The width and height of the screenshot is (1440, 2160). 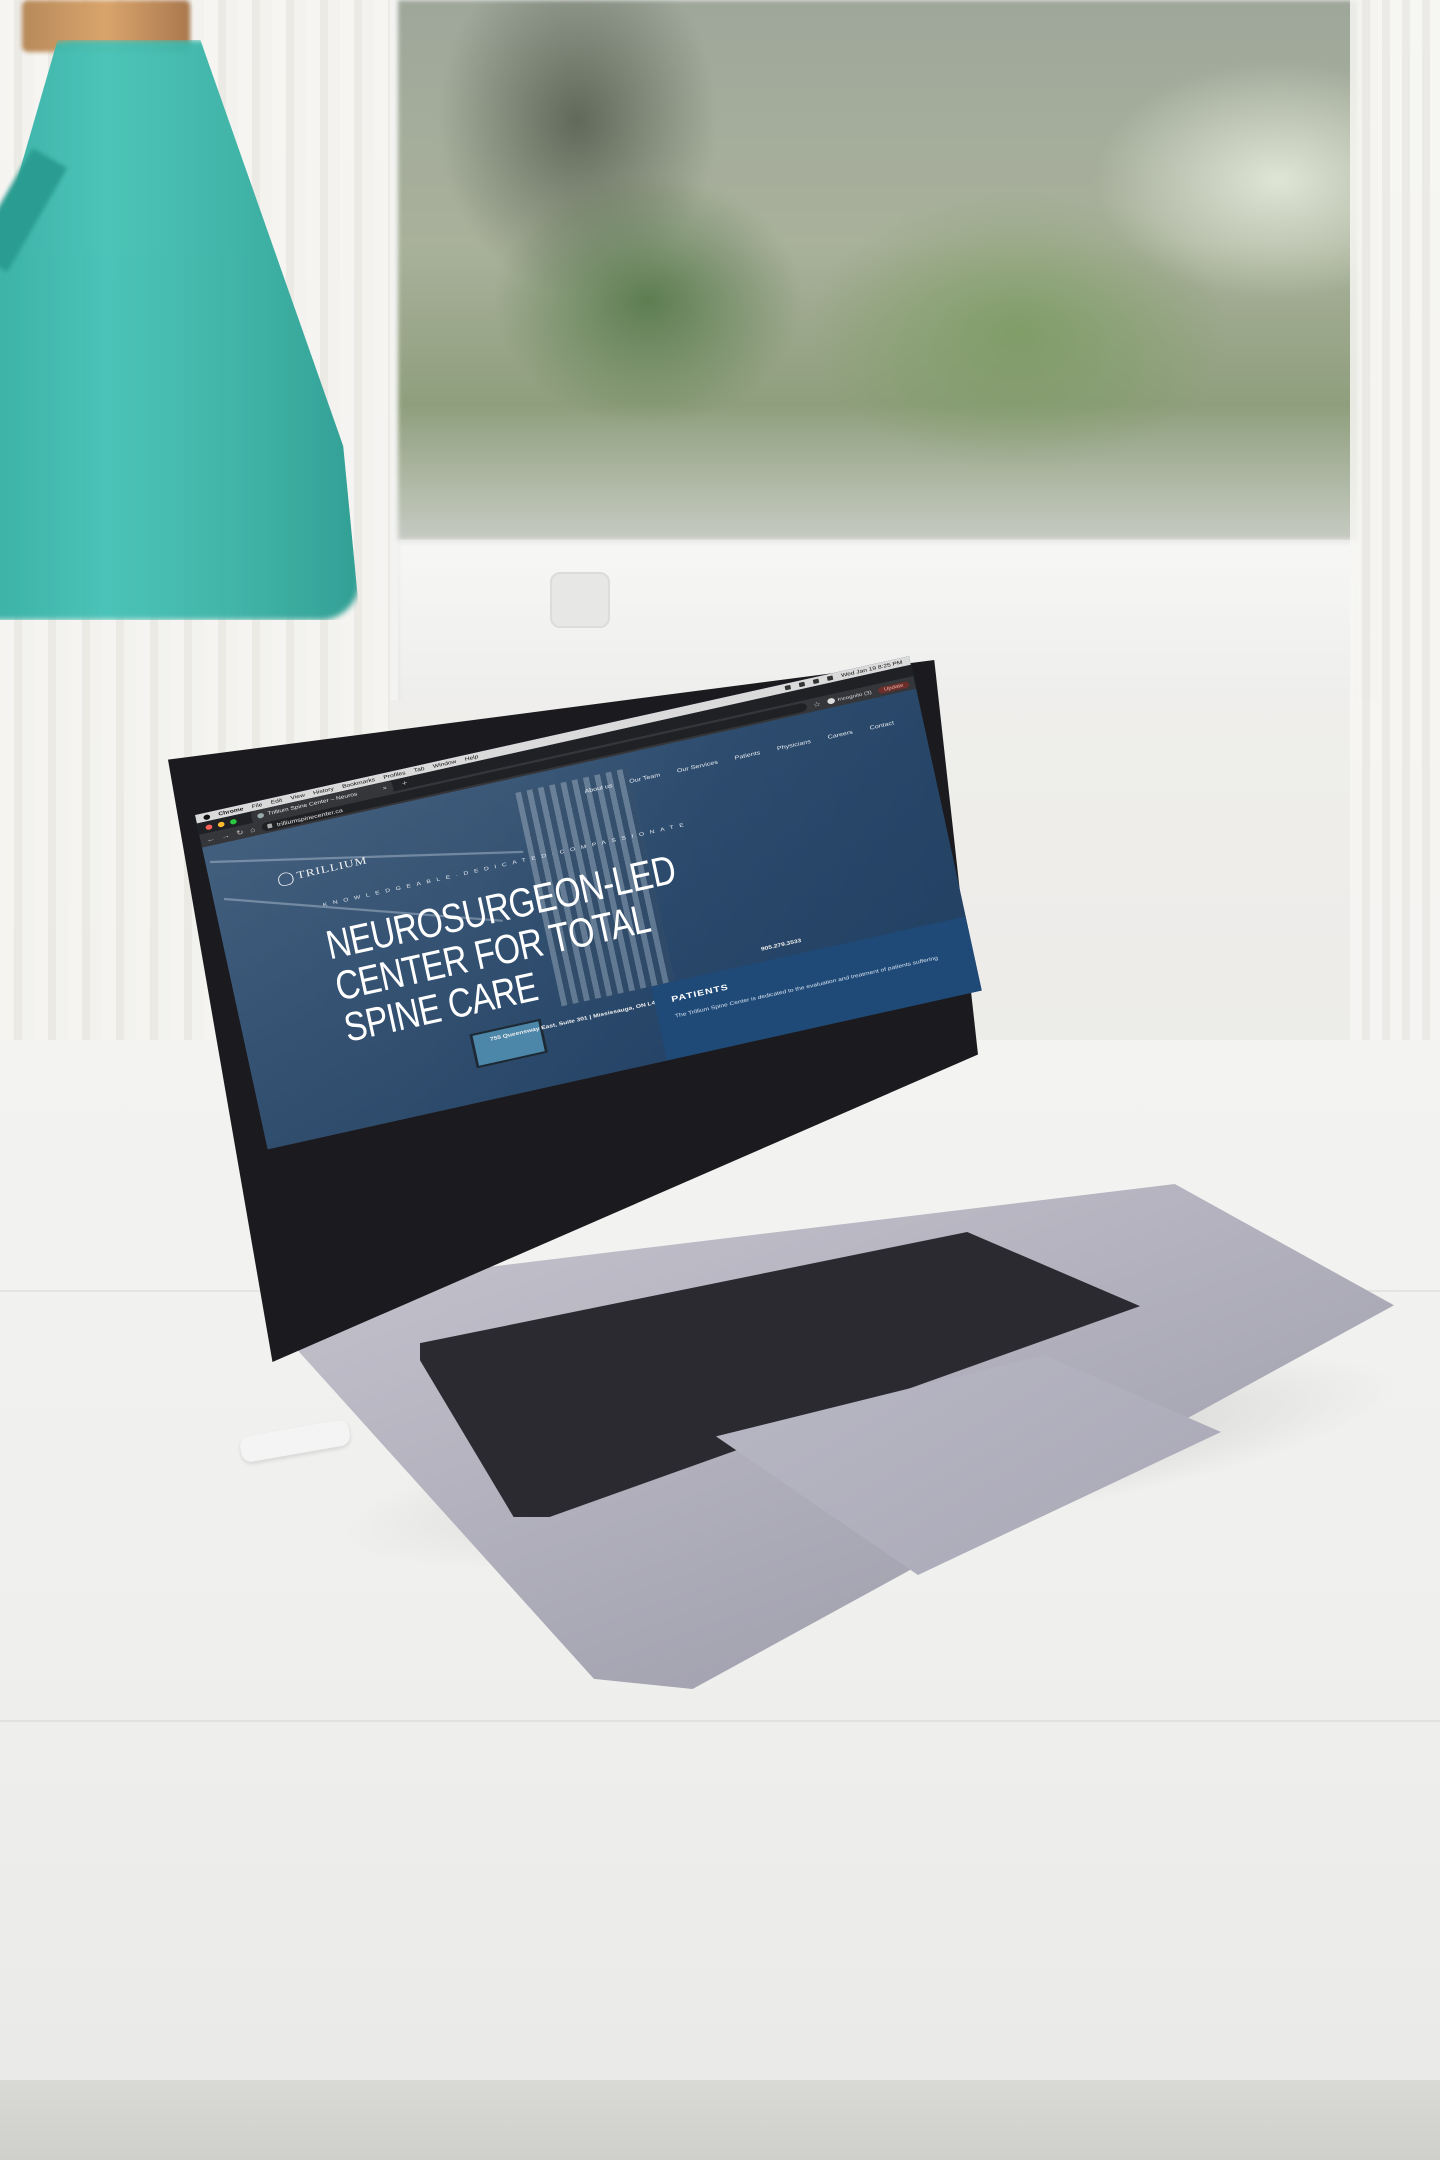 I want to click on tab-close-icon: ×, so click(x=385, y=787).